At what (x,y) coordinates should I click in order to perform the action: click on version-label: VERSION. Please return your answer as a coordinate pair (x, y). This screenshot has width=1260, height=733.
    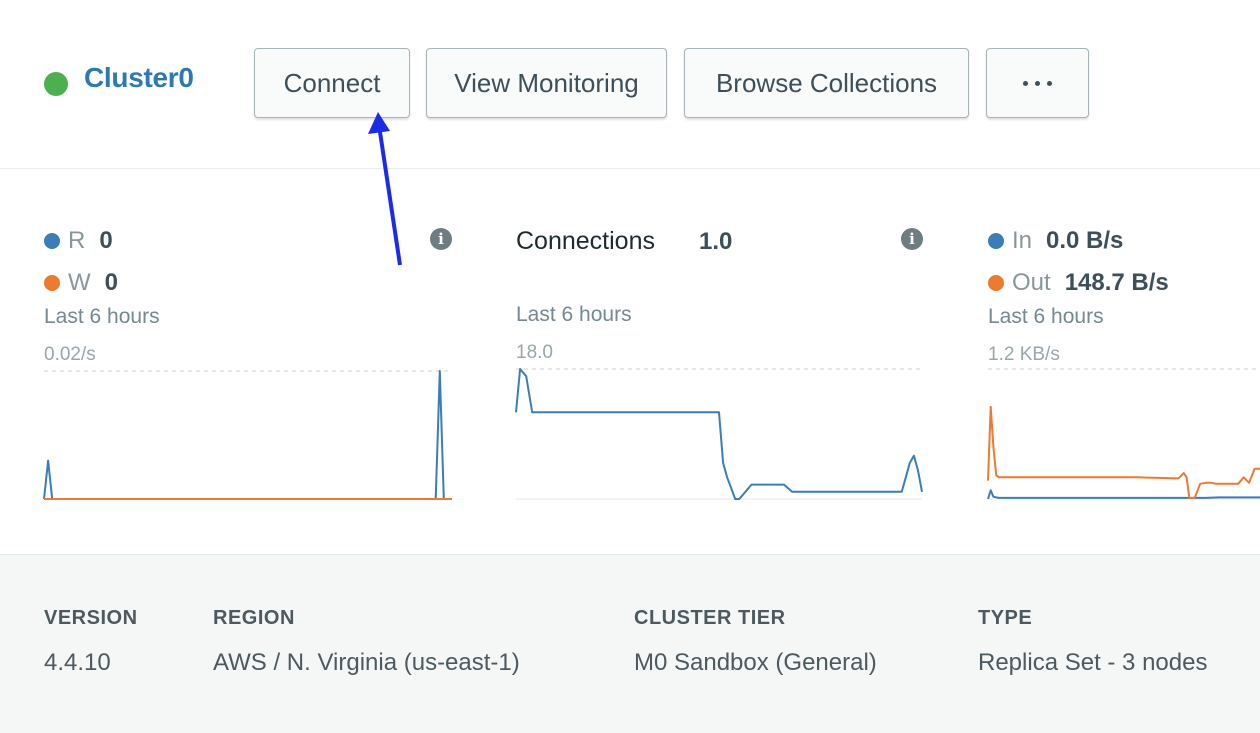
    Looking at the image, I should click on (91, 618).